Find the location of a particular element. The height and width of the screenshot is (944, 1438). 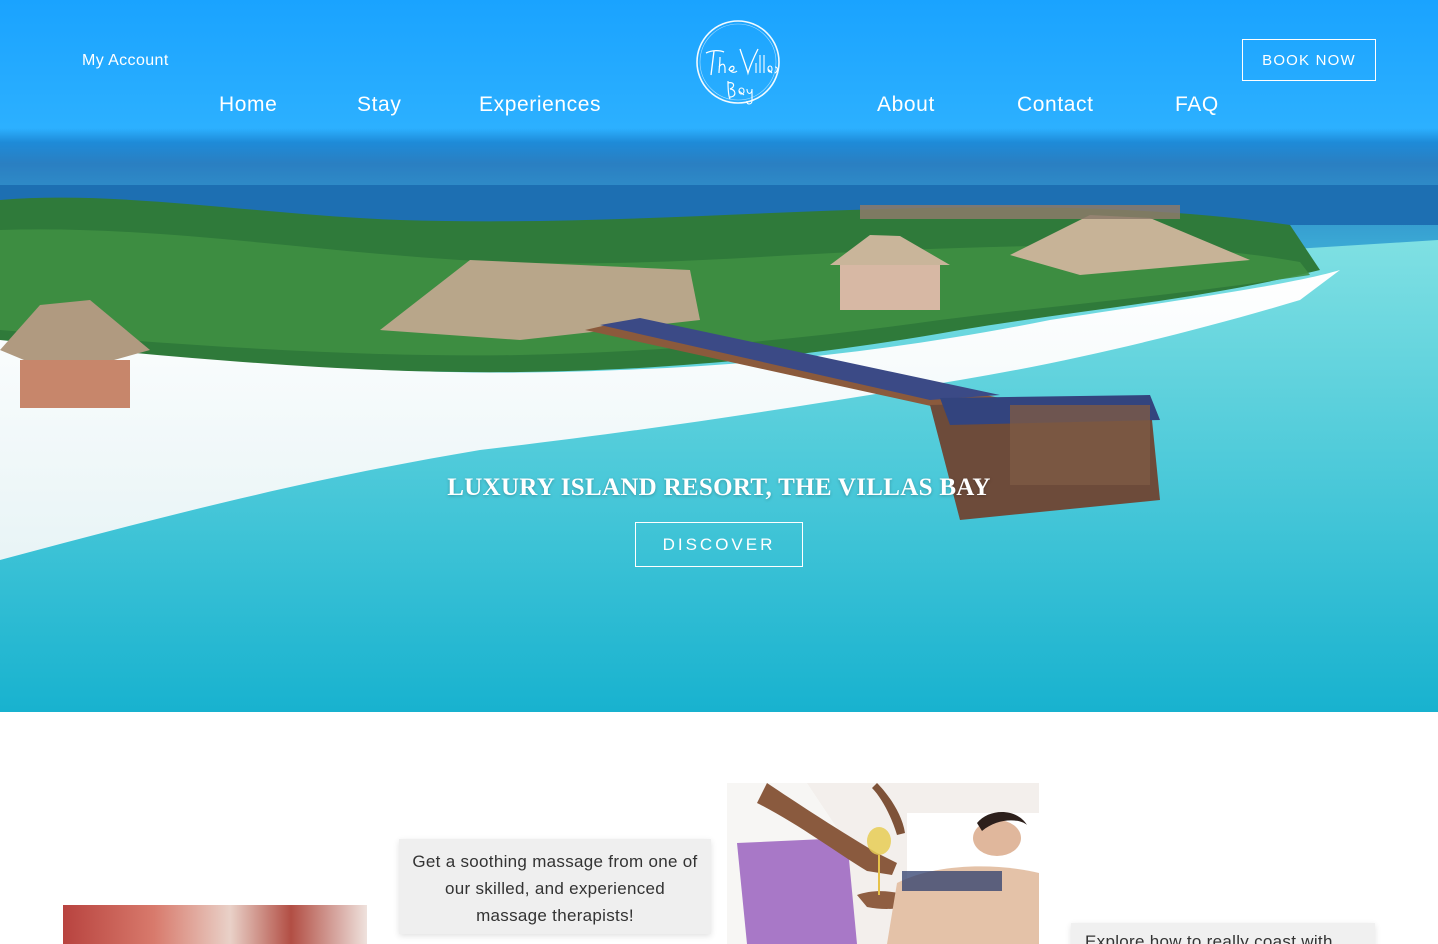

nav-experiences: Experiences is located at coordinates (540, 105).